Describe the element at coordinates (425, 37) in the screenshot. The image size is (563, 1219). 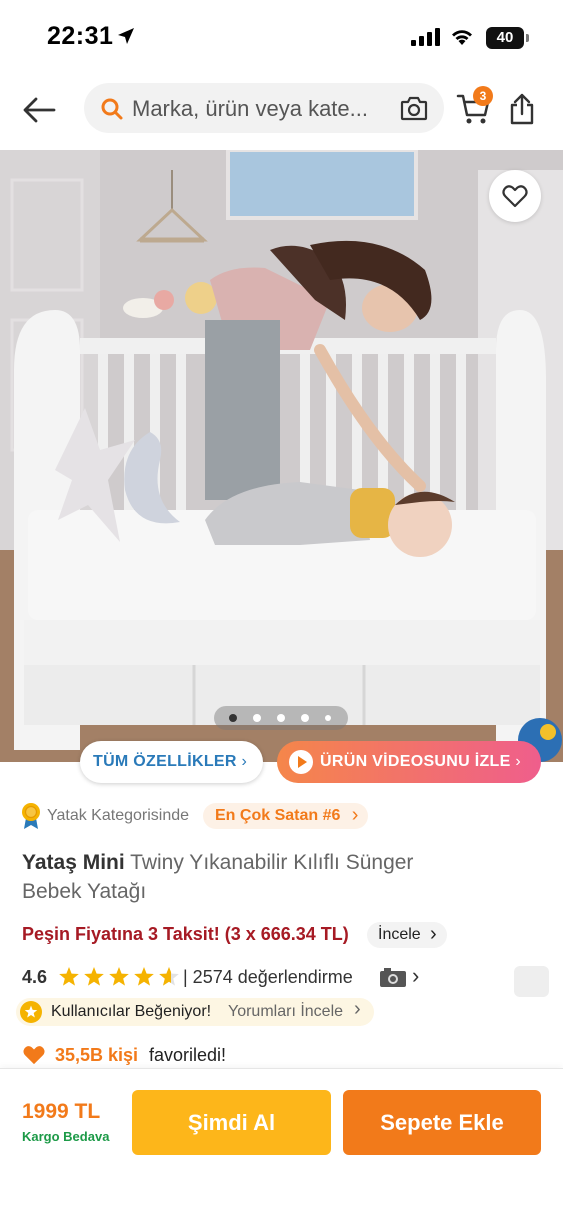
I see `signal-icon` at that location.